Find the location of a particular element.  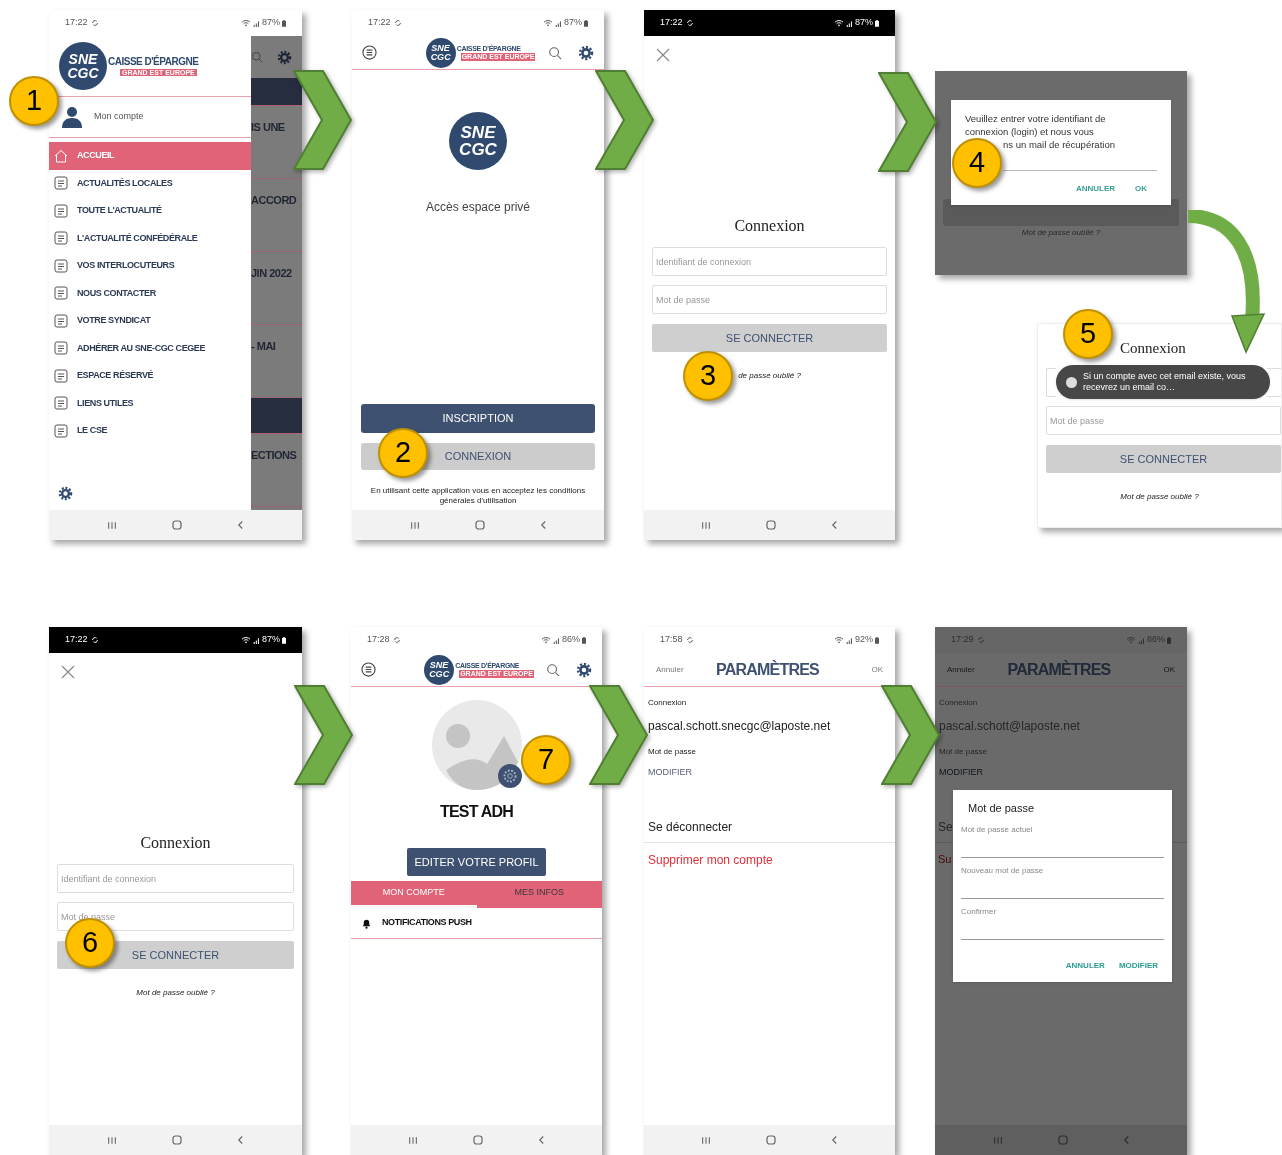

ok-button: OK is located at coordinates (877, 669).